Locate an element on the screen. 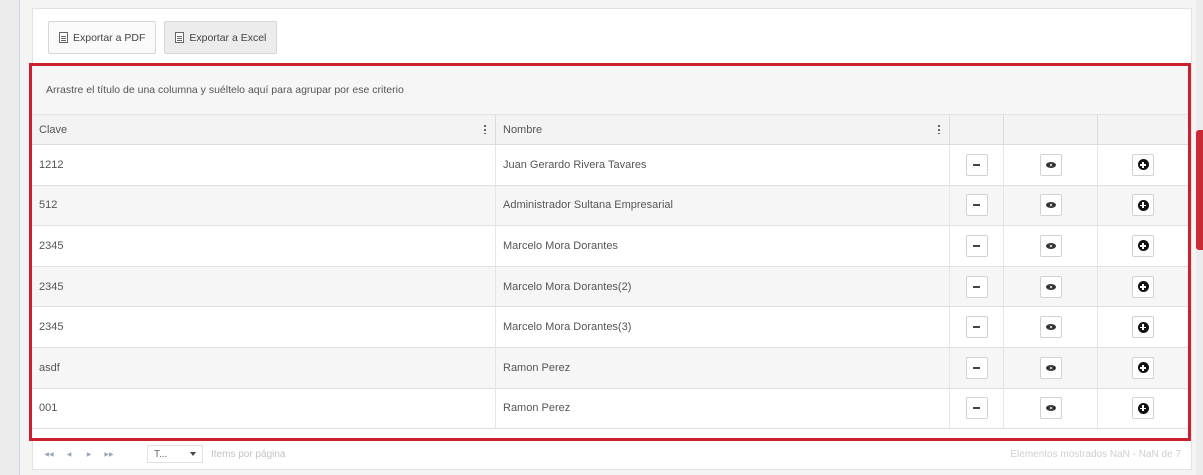  column-header-nombre: Nombre is located at coordinates (723, 129).